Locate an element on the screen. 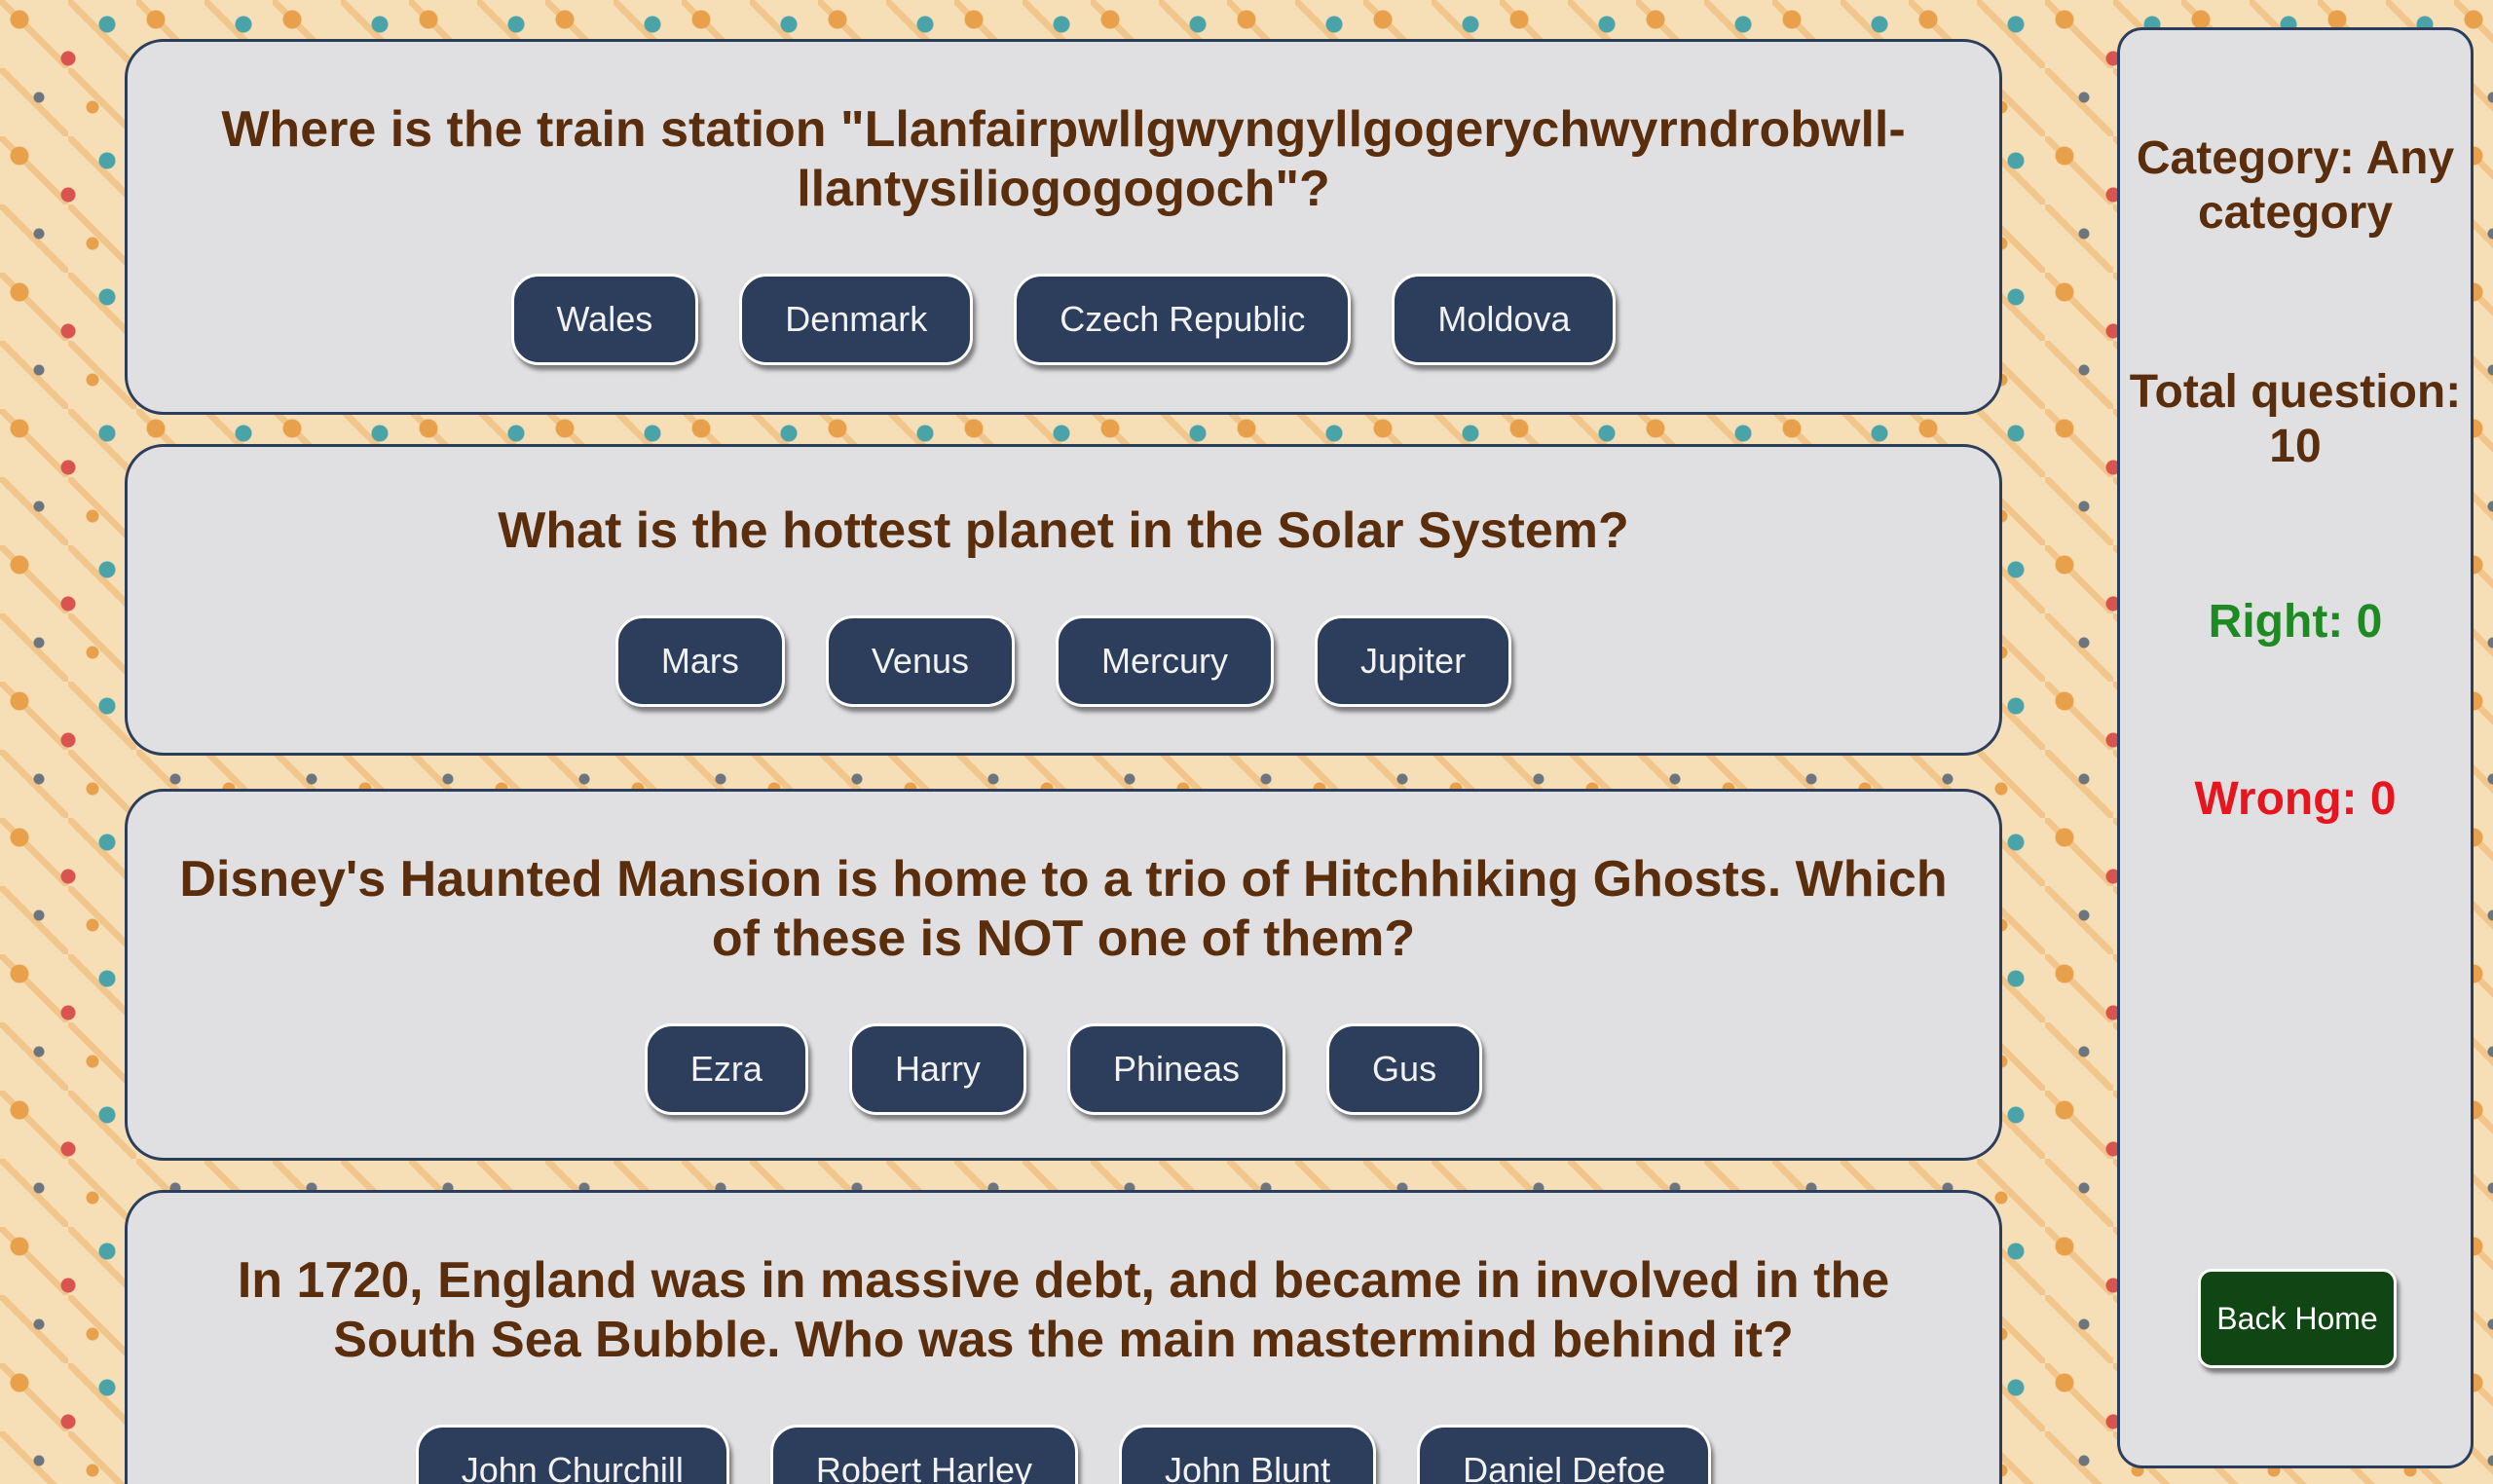 This screenshot has height=1484, width=2493. answer-group: Ezra Harry Phineas Gus is located at coordinates (1064, 1069).